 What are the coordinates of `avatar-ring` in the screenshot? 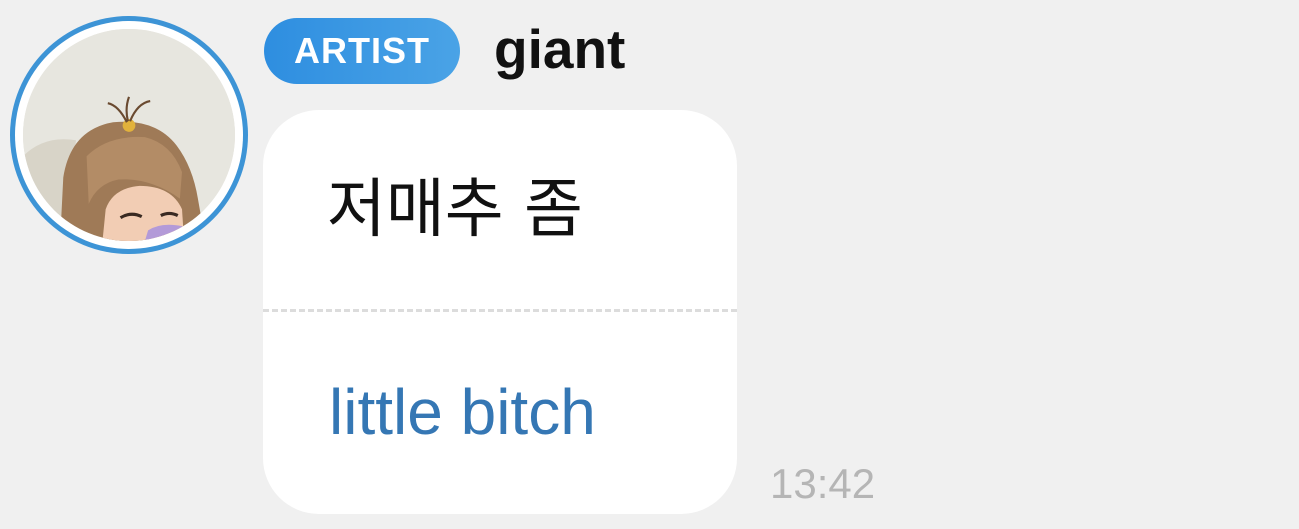 It's located at (129, 135).